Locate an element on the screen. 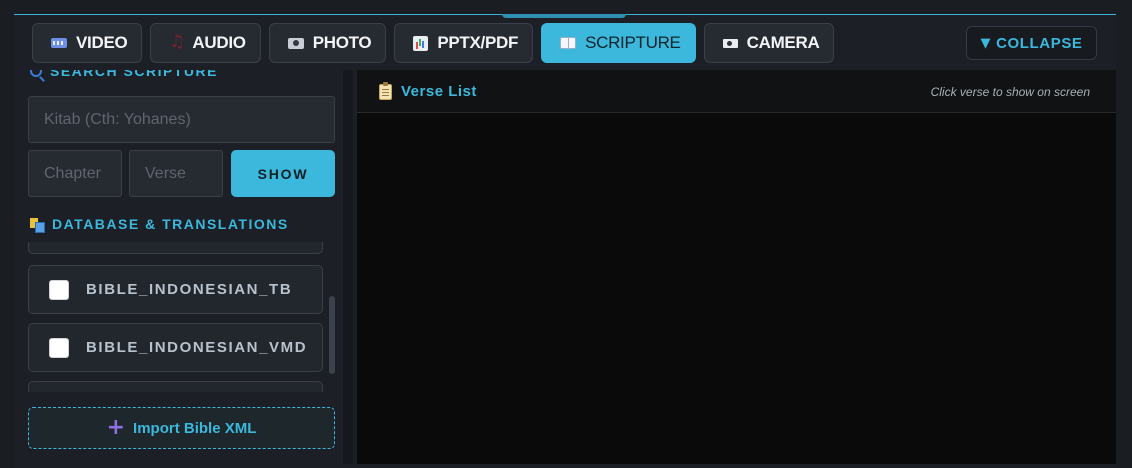 This screenshot has width=1132, height=468. plus-icon: + is located at coordinates (116, 427).